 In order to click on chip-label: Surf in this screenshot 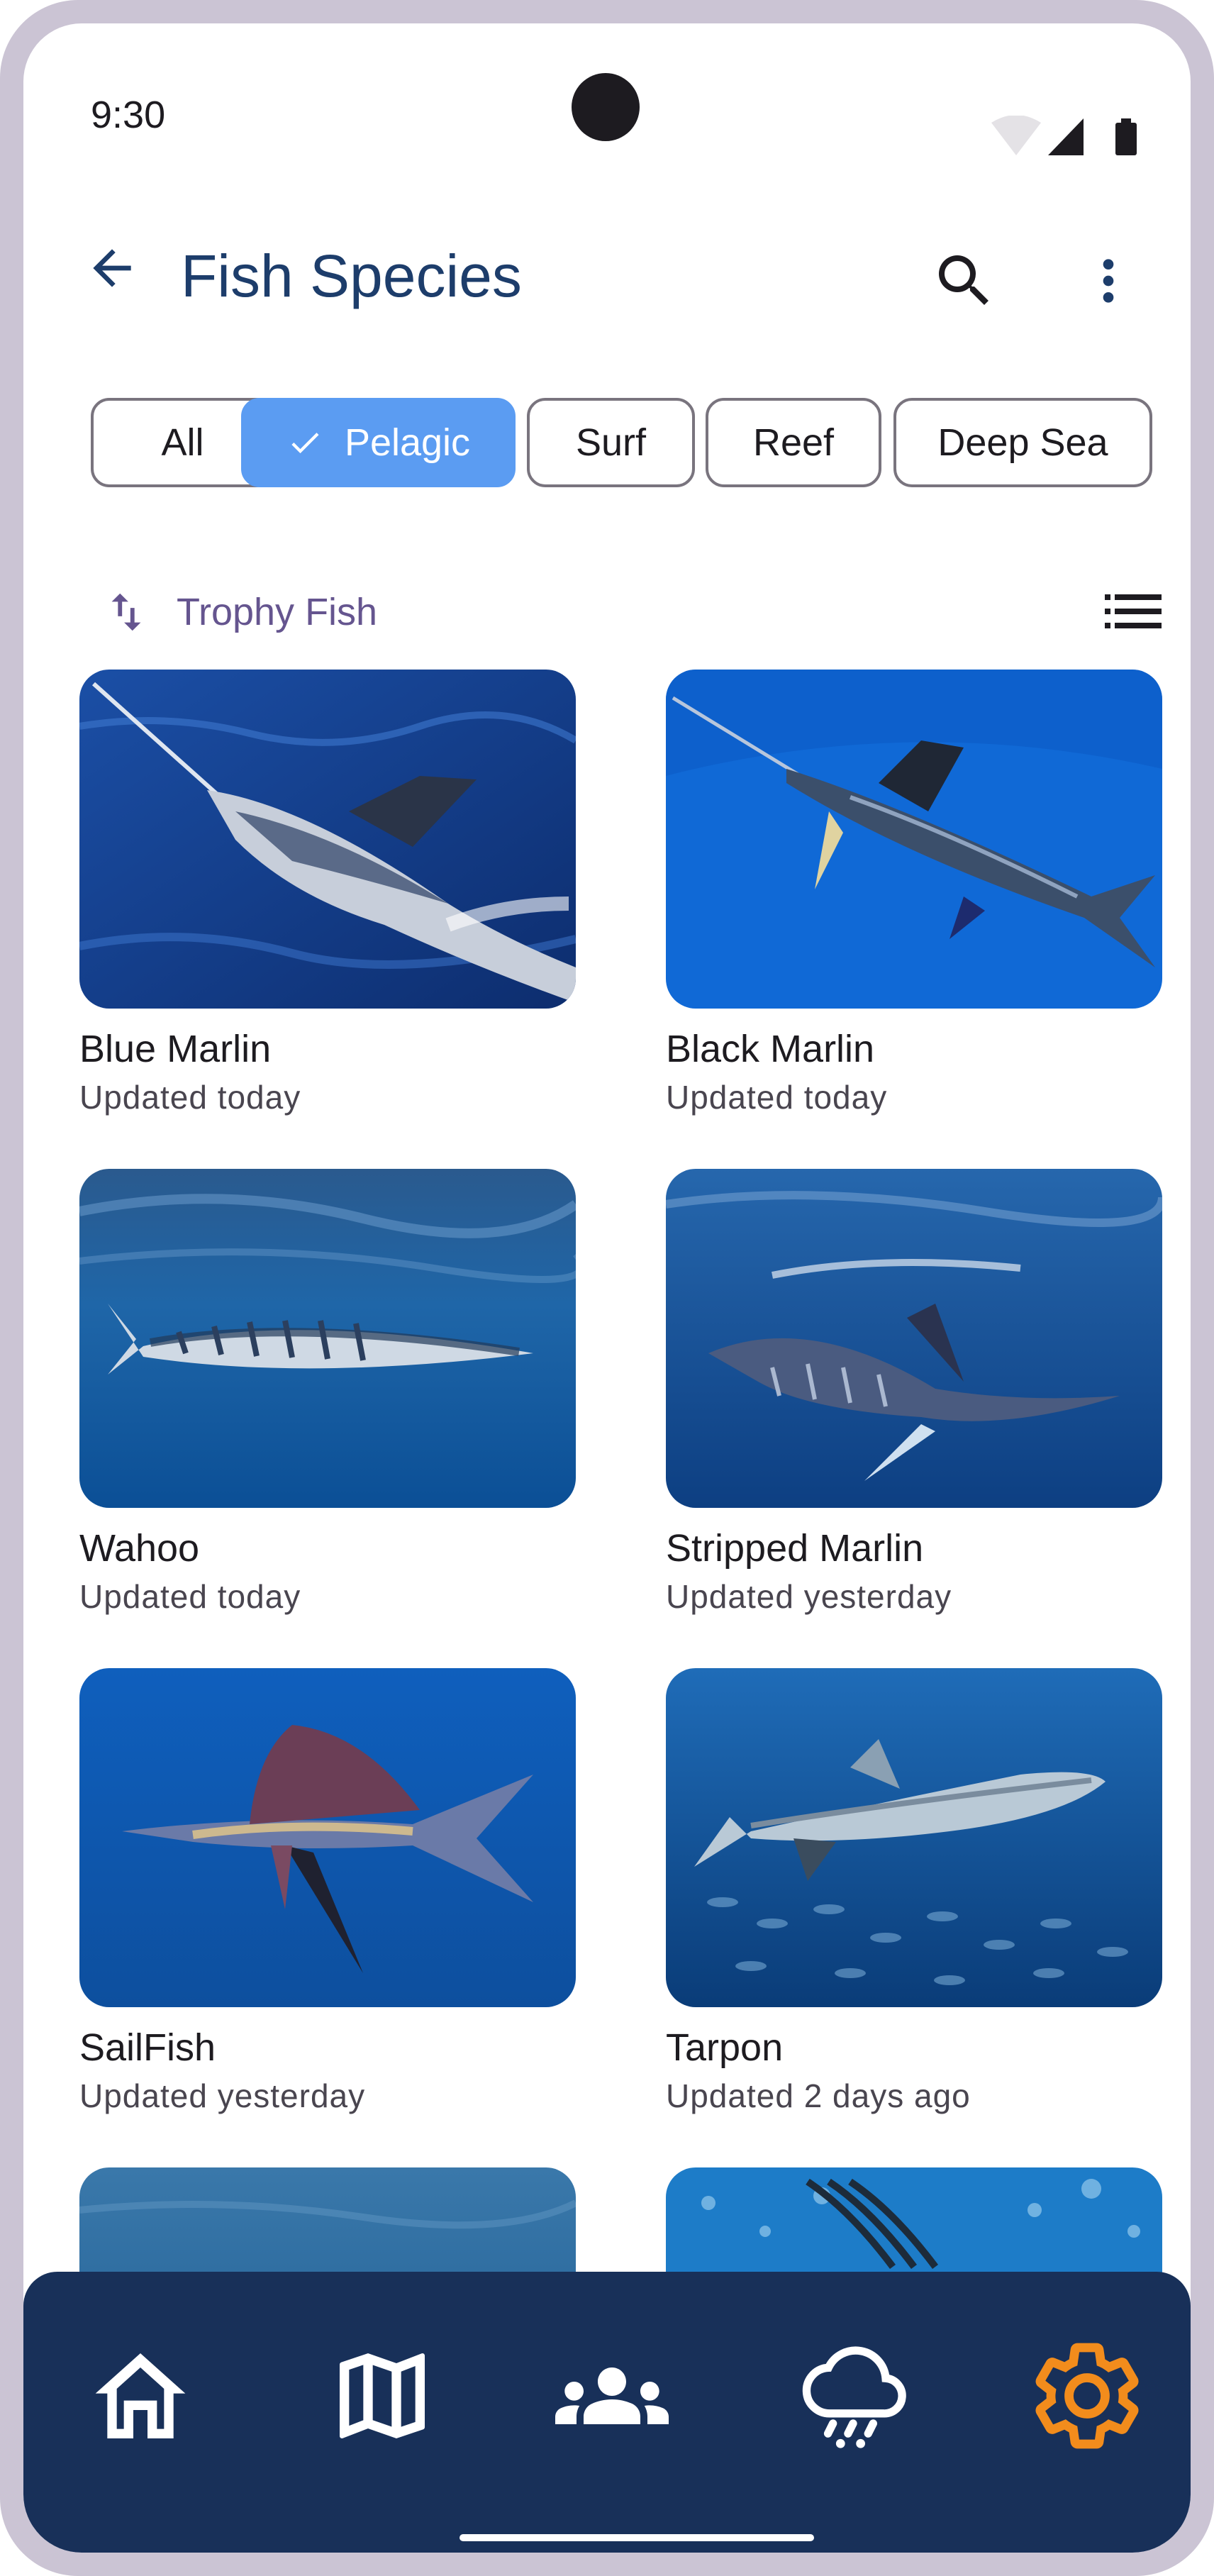, I will do `click(611, 442)`.